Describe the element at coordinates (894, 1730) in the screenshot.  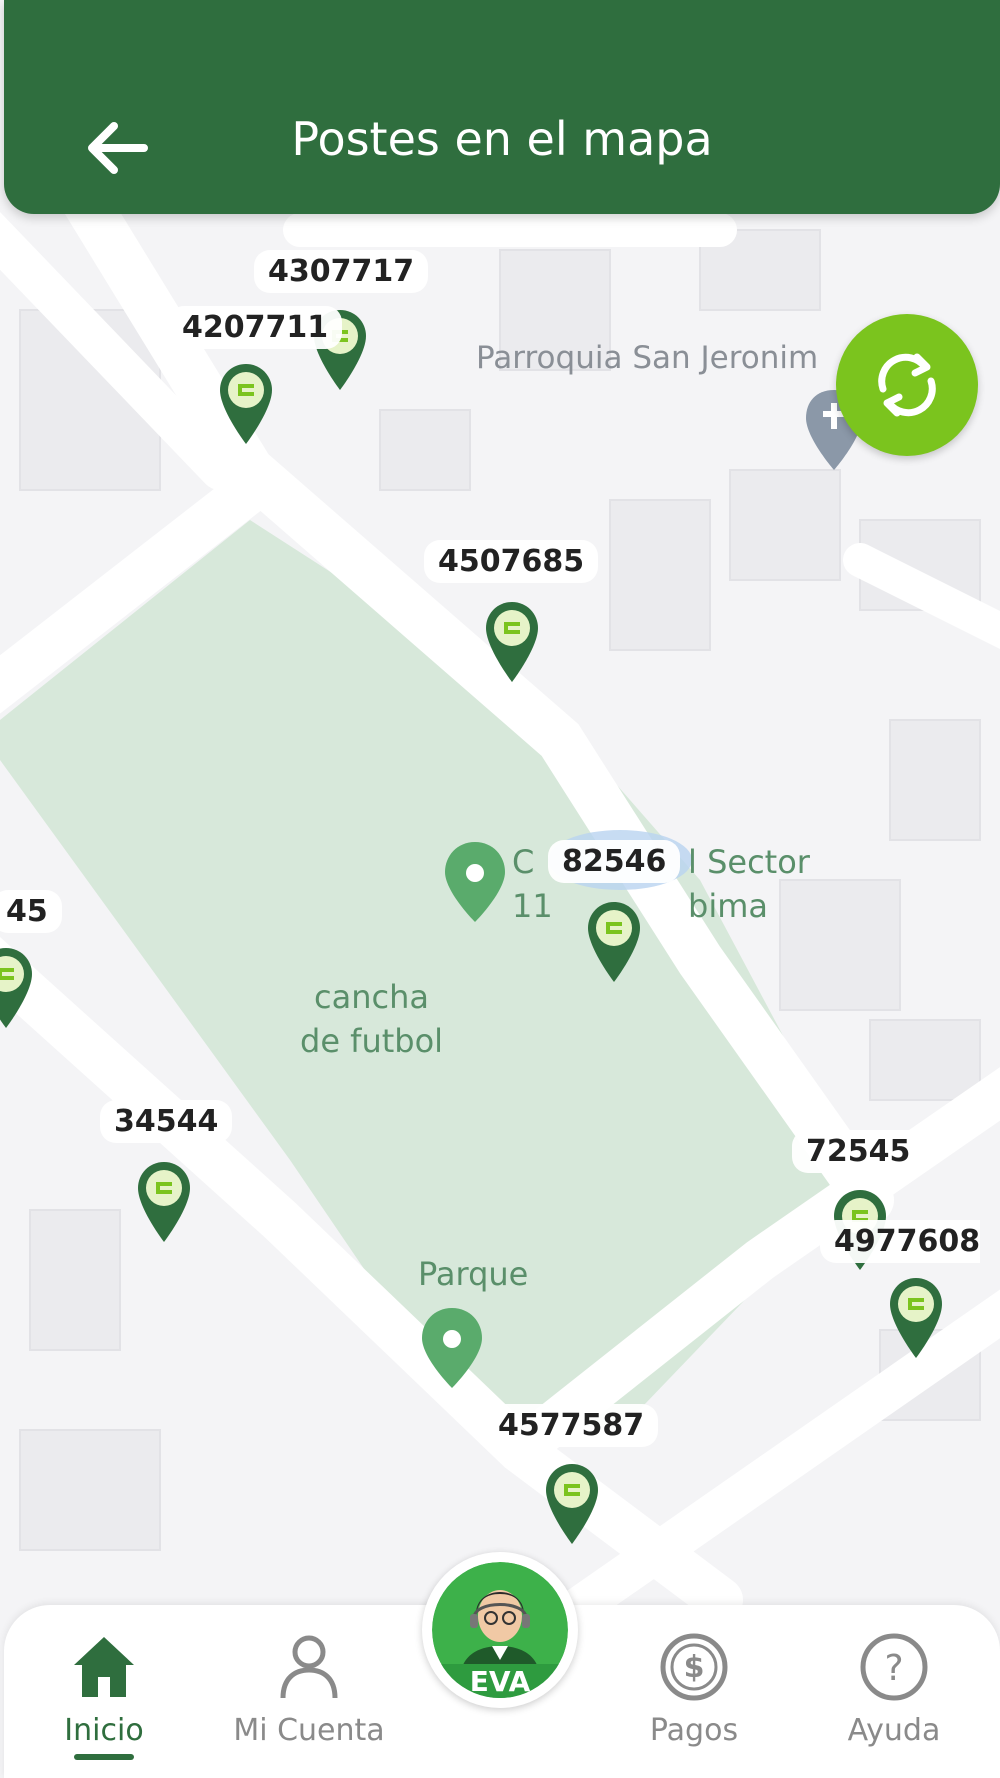
I see `nav-label-ayuda: Ayuda` at that location.